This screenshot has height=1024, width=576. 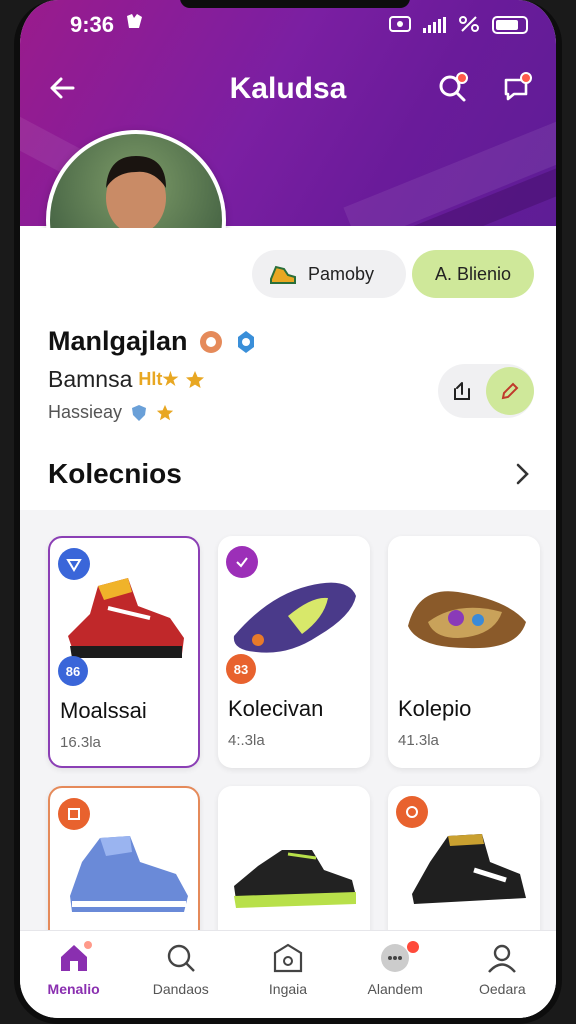 I want to click on pamoby-button: Pamoby, so click(x=329, y=274).